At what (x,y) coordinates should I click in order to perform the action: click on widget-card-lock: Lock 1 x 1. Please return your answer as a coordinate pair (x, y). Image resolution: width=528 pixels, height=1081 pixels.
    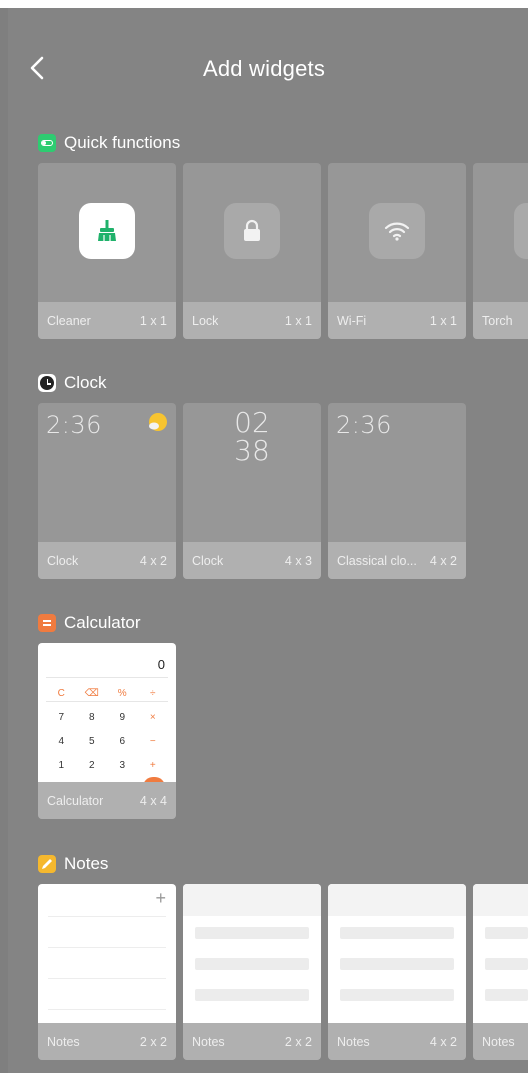
    Looking at the image, I should click on (252, 251).